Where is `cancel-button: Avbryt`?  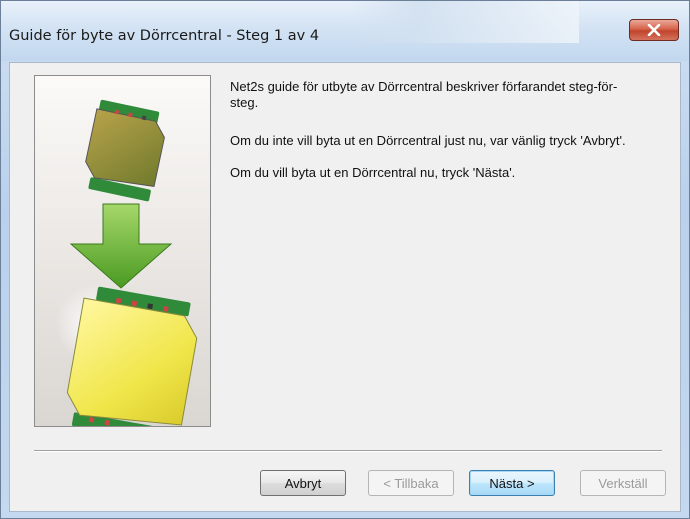 cancel-button: Avbryt is located at coordinates (303, 483).